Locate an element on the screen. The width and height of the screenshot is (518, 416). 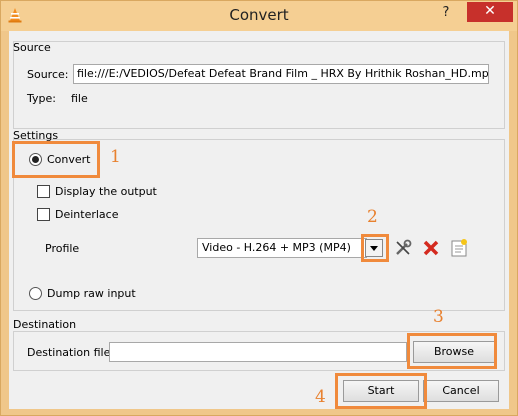
delete-profile-icon is located at coordinates (431, 248).